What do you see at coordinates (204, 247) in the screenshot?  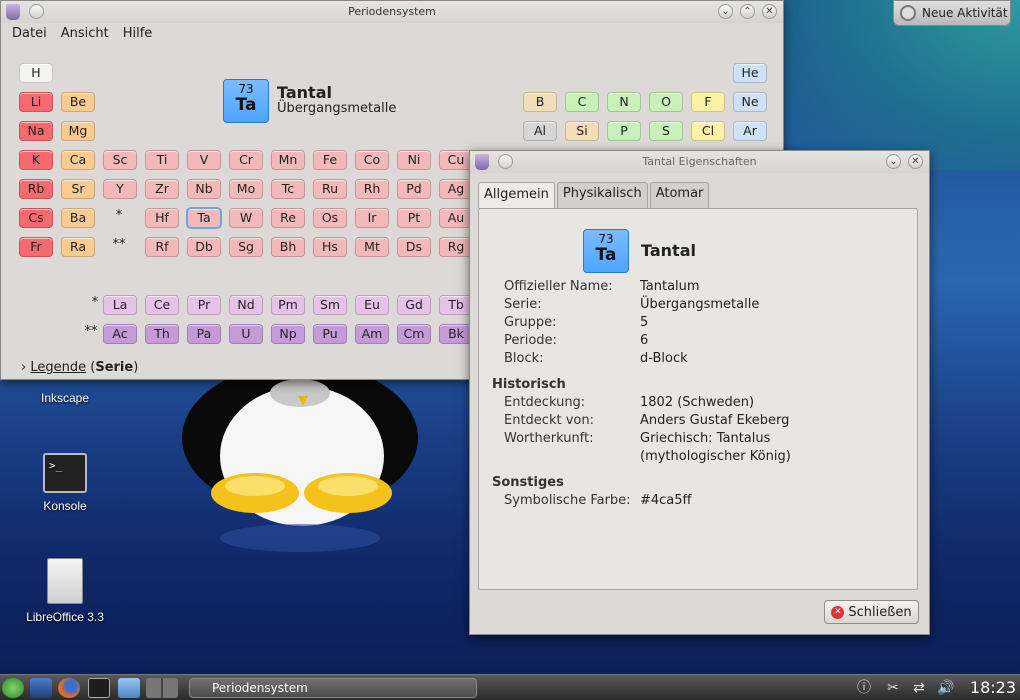 I see `element-db: Db` at bounding box center [204, 247].